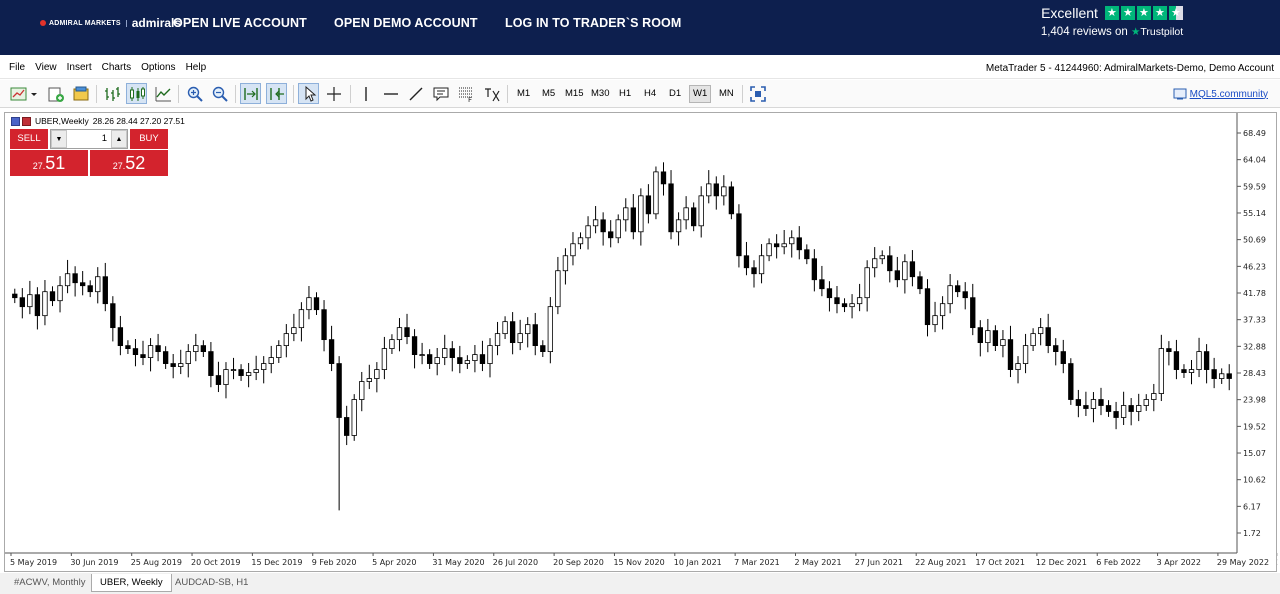  What do you see at coordinates (726, 94) in the screenshot?
I see `timeframe-mn: MN` at bounding box center [726, 94].